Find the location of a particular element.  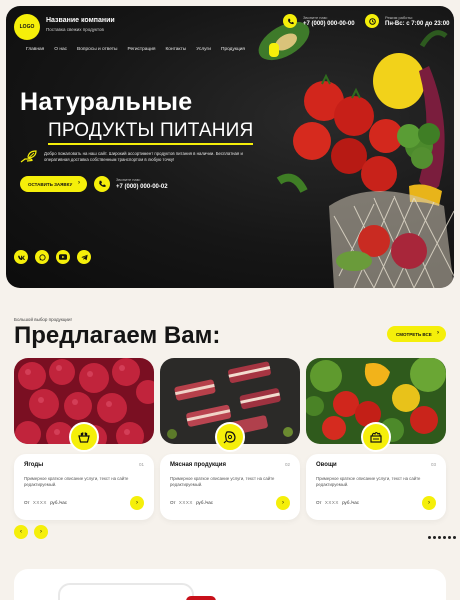

hero-title: Натуральные is located at coordinates (106, 102).